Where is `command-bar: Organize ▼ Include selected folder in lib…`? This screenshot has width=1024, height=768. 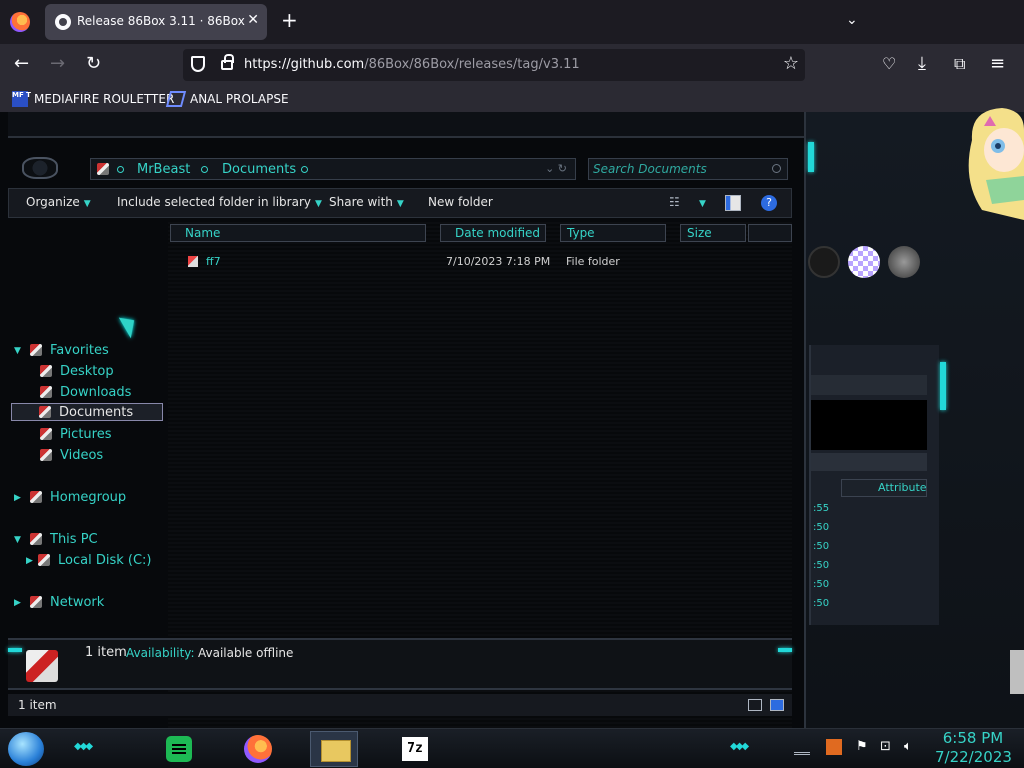
command-bar: Organize ▼ Include selected folder in lib… is located at coordinates (400, 203).